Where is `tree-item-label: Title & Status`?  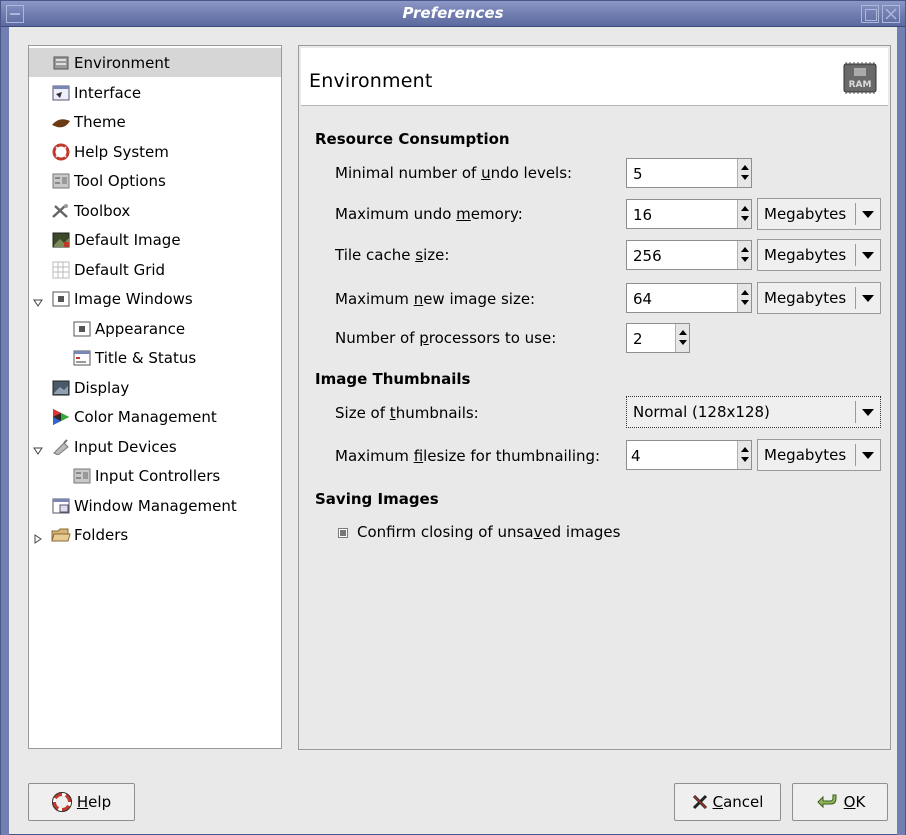
tree-item-label: Title & Status is located at coordinates (146, 357).